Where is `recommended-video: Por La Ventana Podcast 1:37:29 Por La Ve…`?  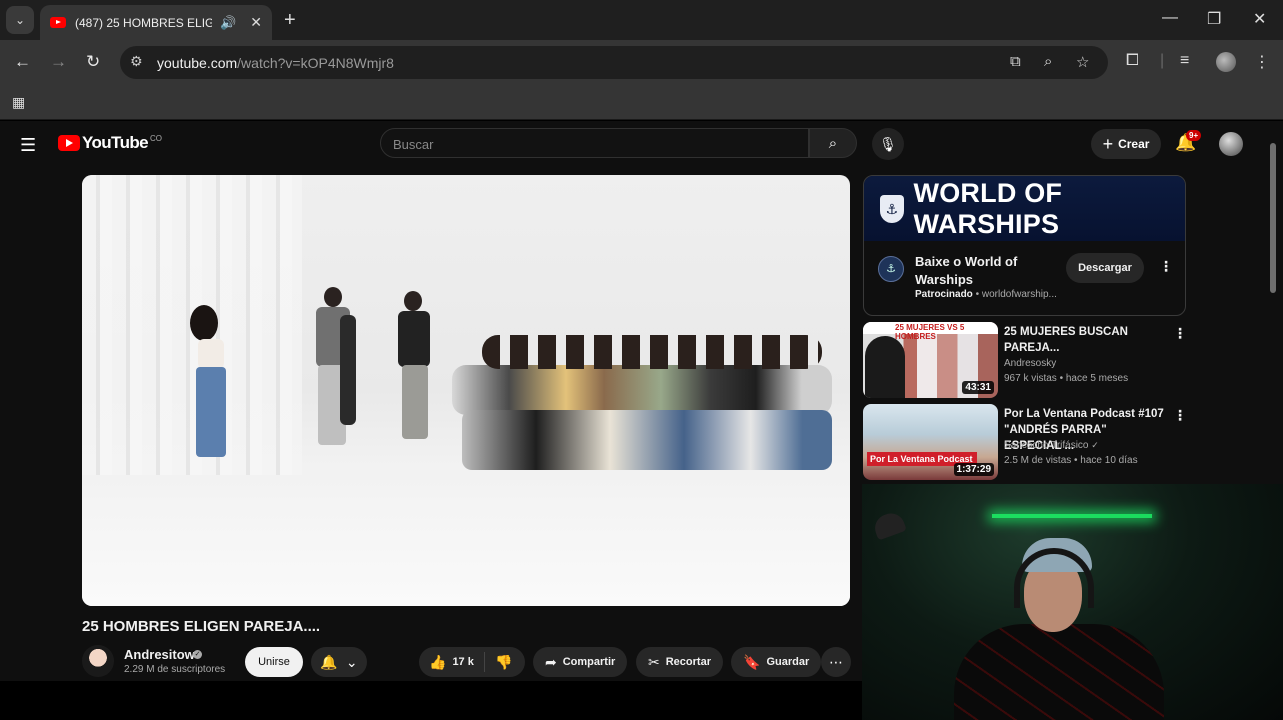 recommended-video: Por La Ventana Podcast 1:37:29 Por La Ve… is located at coordinates (1028, 442).